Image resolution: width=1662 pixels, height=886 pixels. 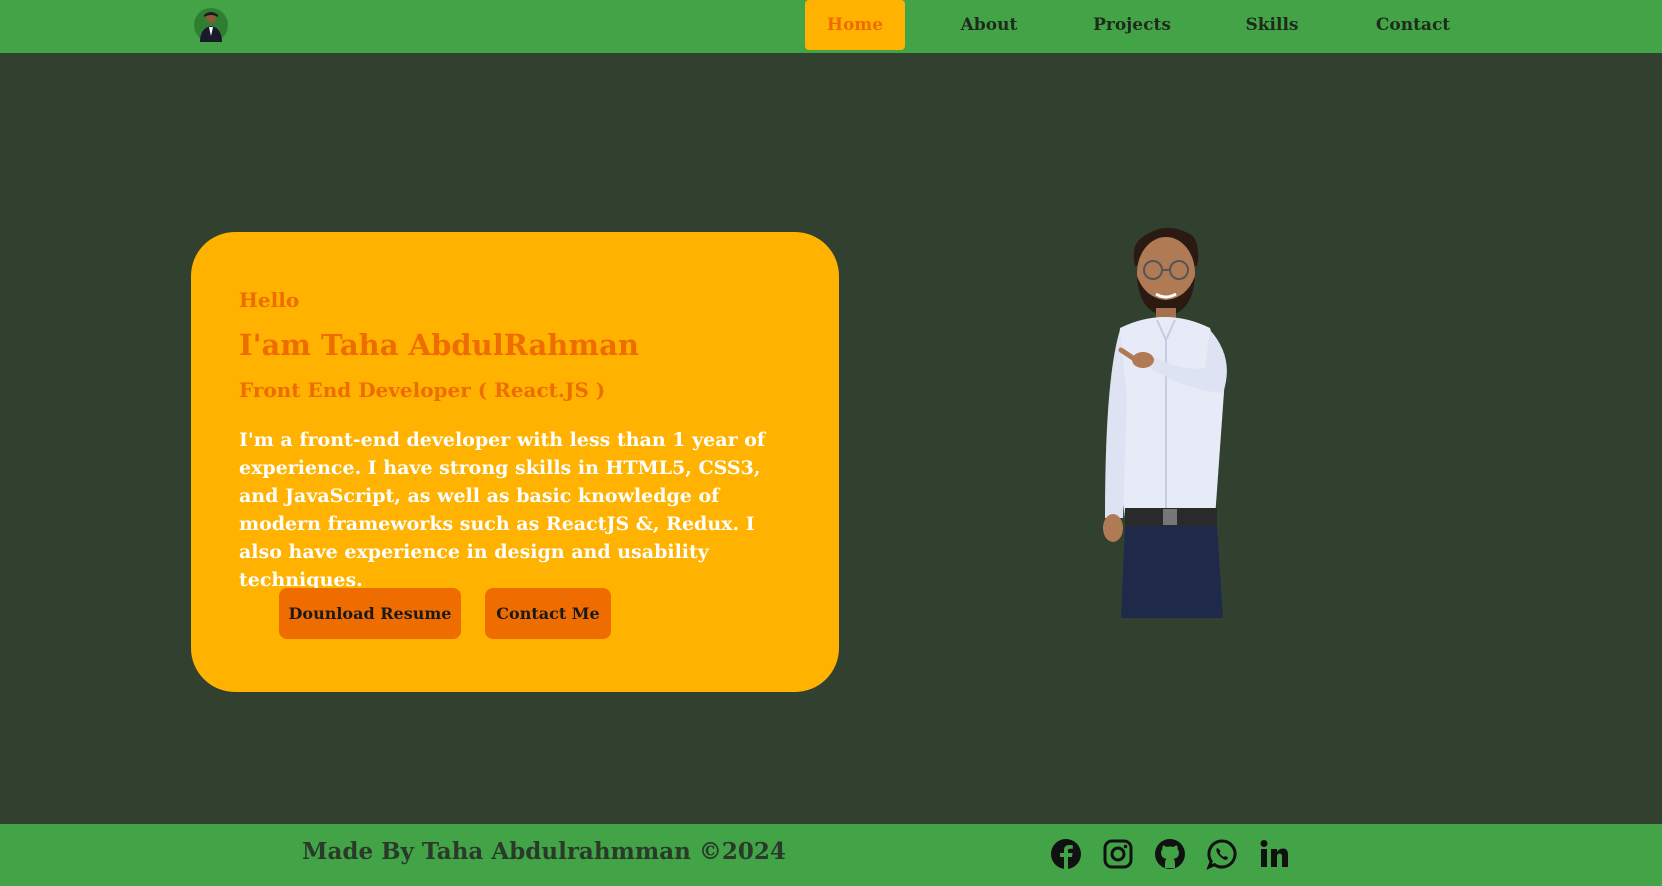 What do you see at coordinates (1222, 854) in the screenshot?
I see `whatsapp-icon` at bounding box center [1222, 854].